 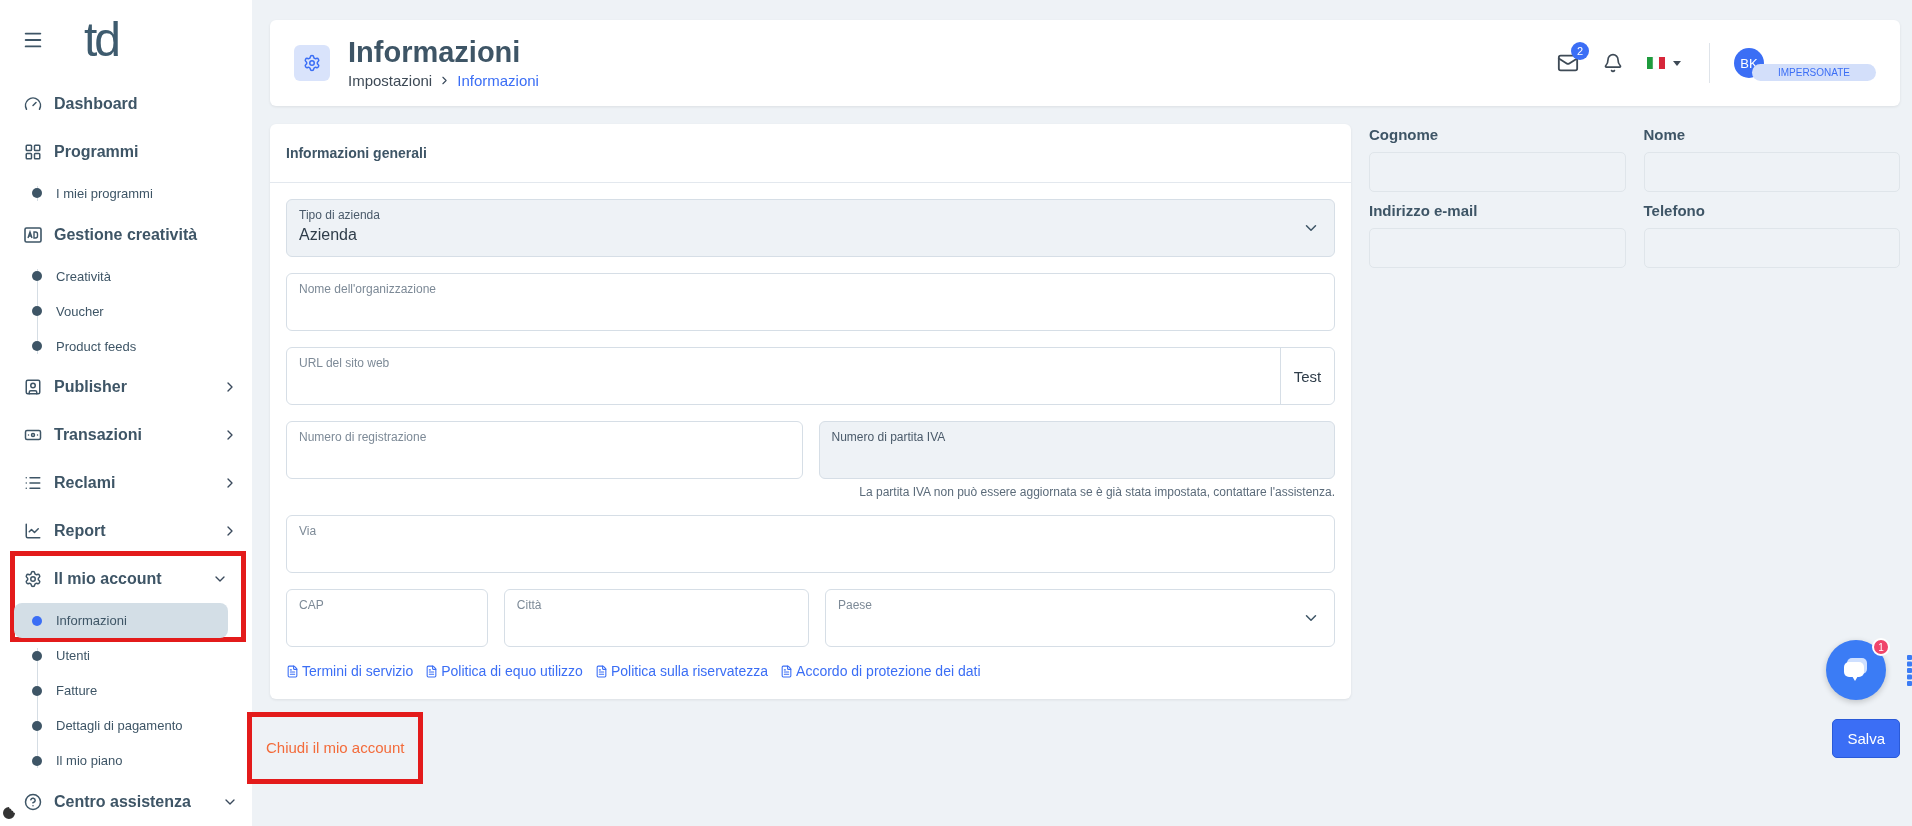 What do you see at coordinates (1664, 134) in the screenshot?
I see `field-label: Nome` at bounding box center [1664, 134].